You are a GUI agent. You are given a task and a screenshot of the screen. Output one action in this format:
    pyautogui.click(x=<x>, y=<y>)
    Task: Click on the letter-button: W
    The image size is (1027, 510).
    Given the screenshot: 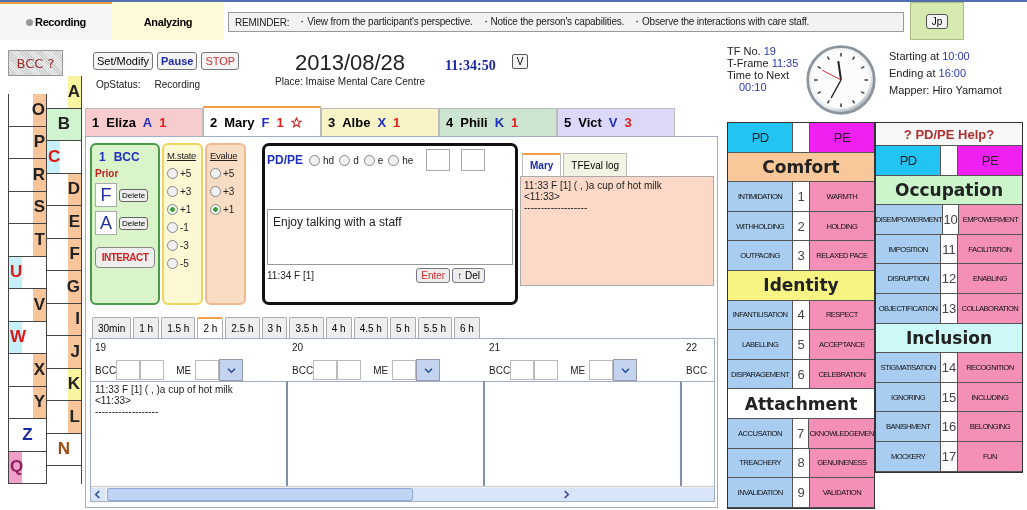 What is the action you would take?
    pyautogui.click(x=27, y=337)
    